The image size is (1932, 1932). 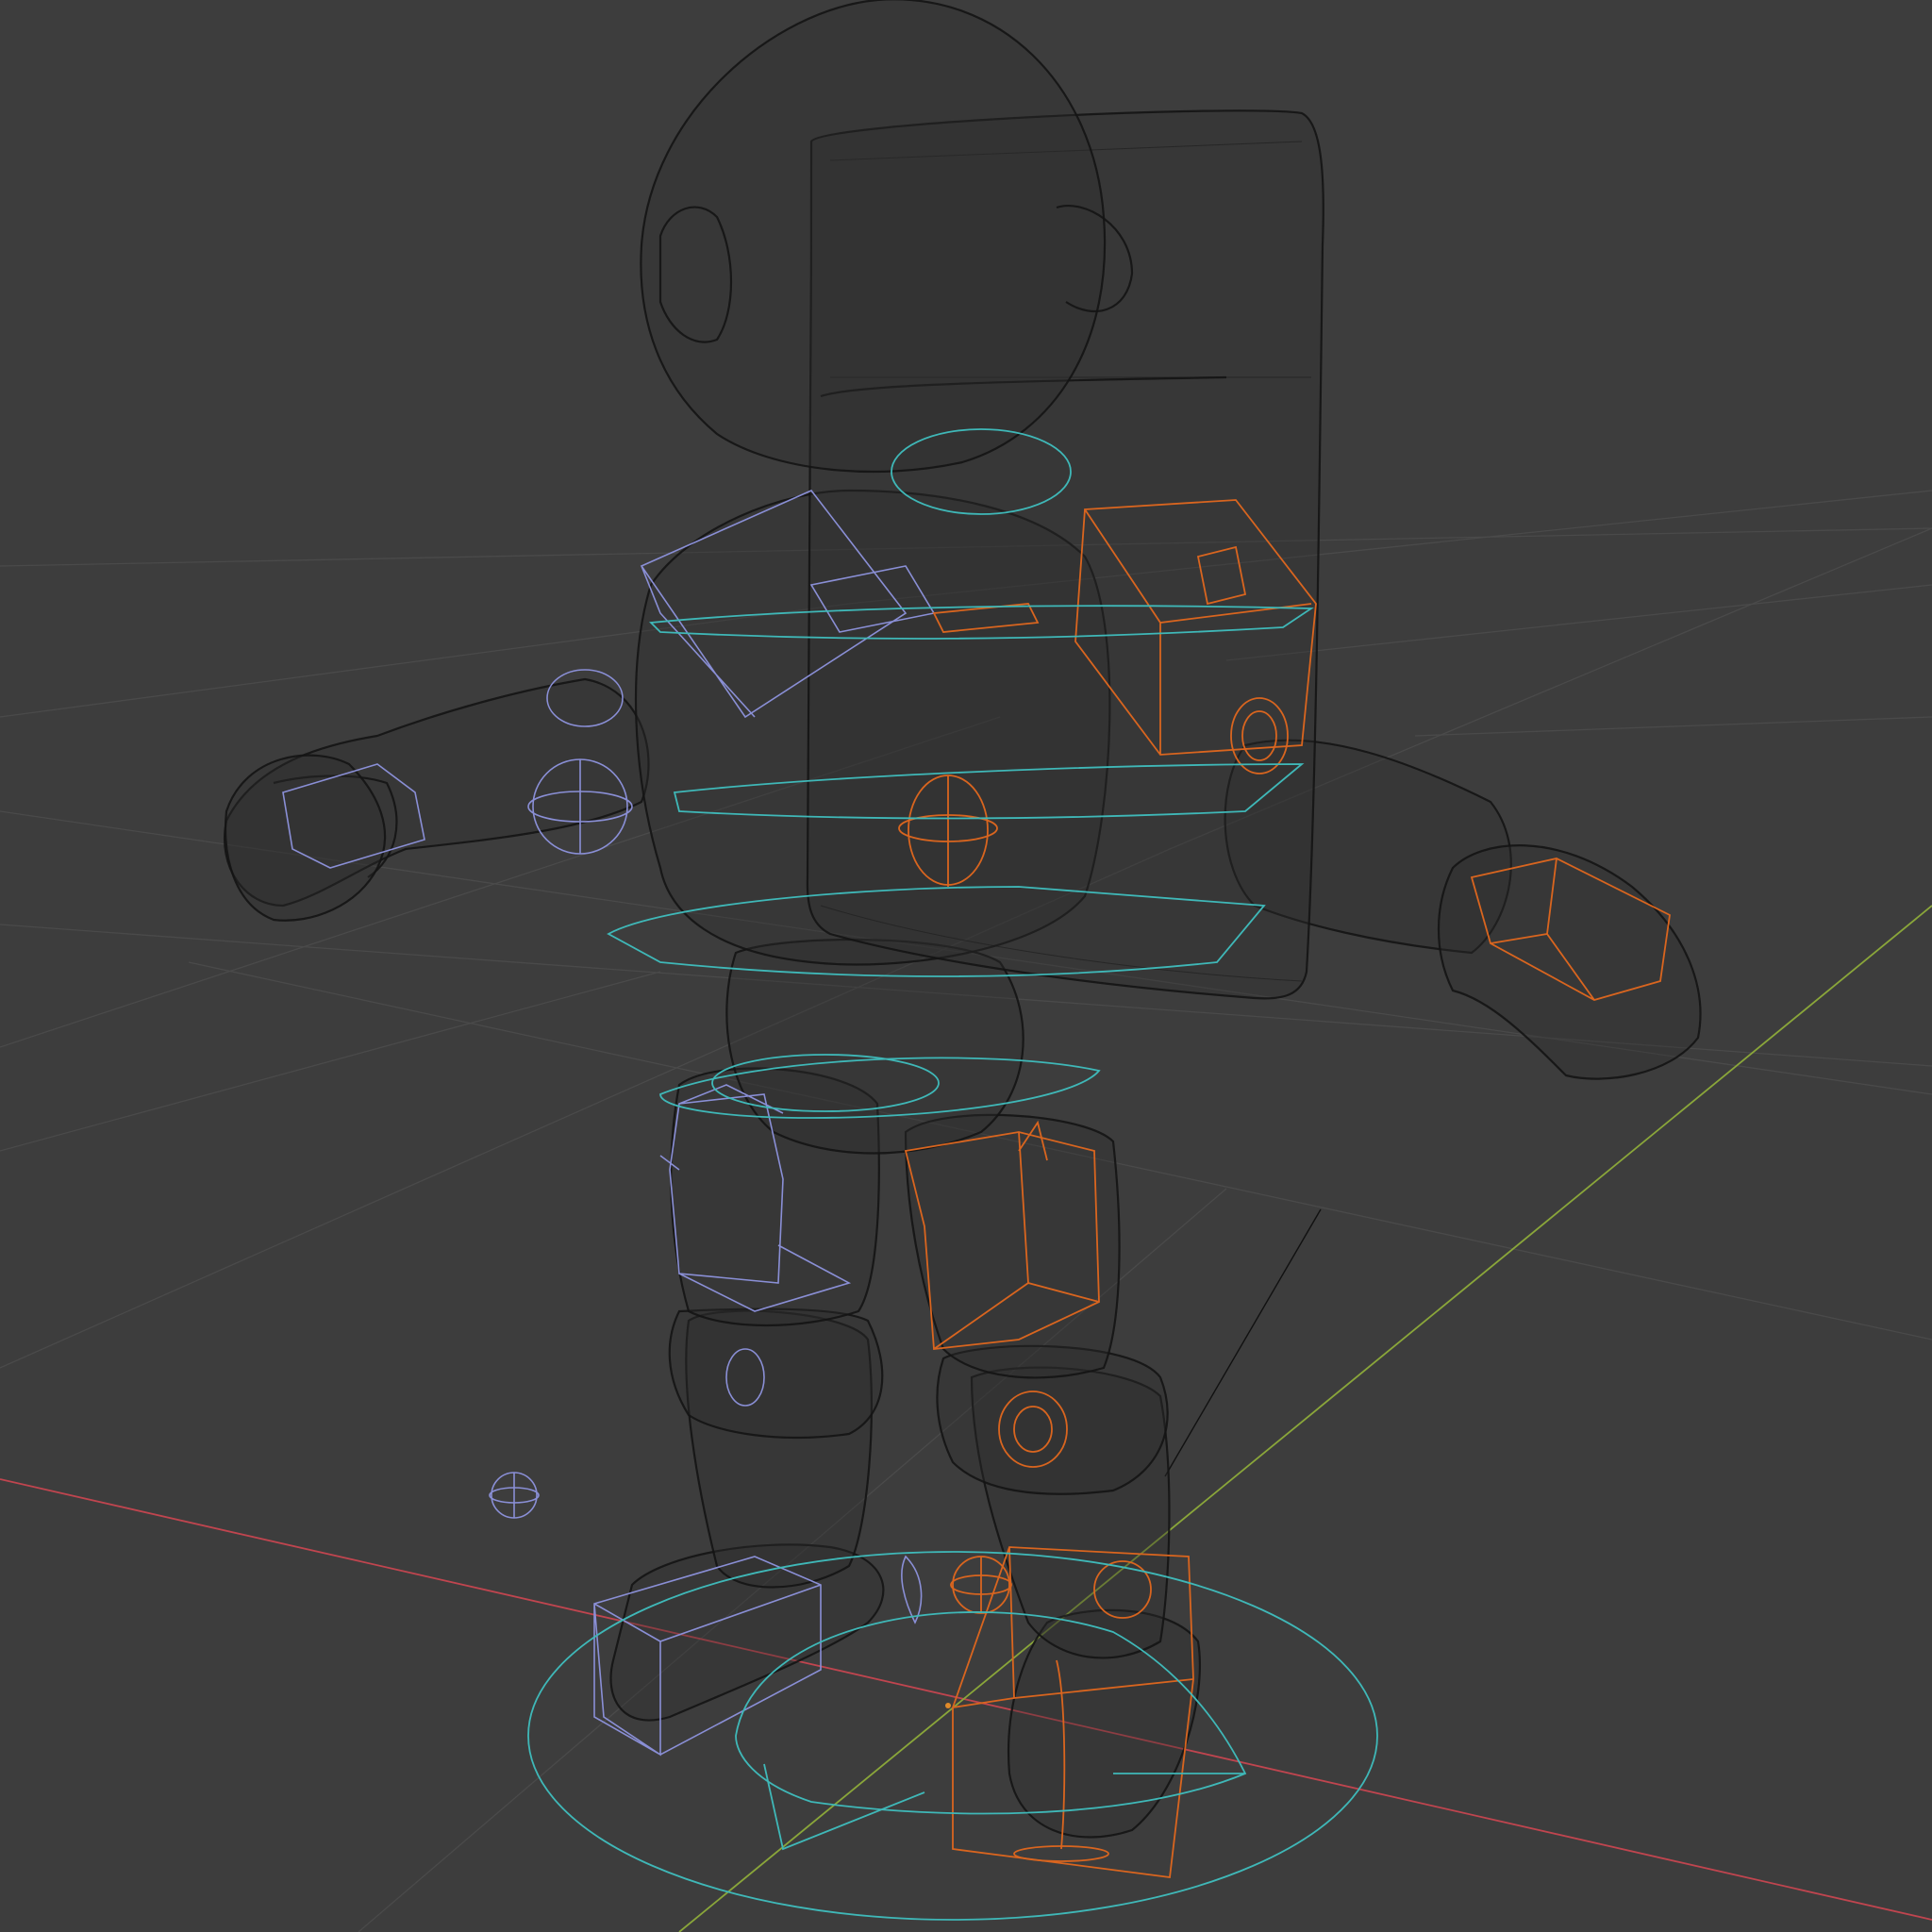 I want to click on bone-line, so click(x=1243, y=1343).